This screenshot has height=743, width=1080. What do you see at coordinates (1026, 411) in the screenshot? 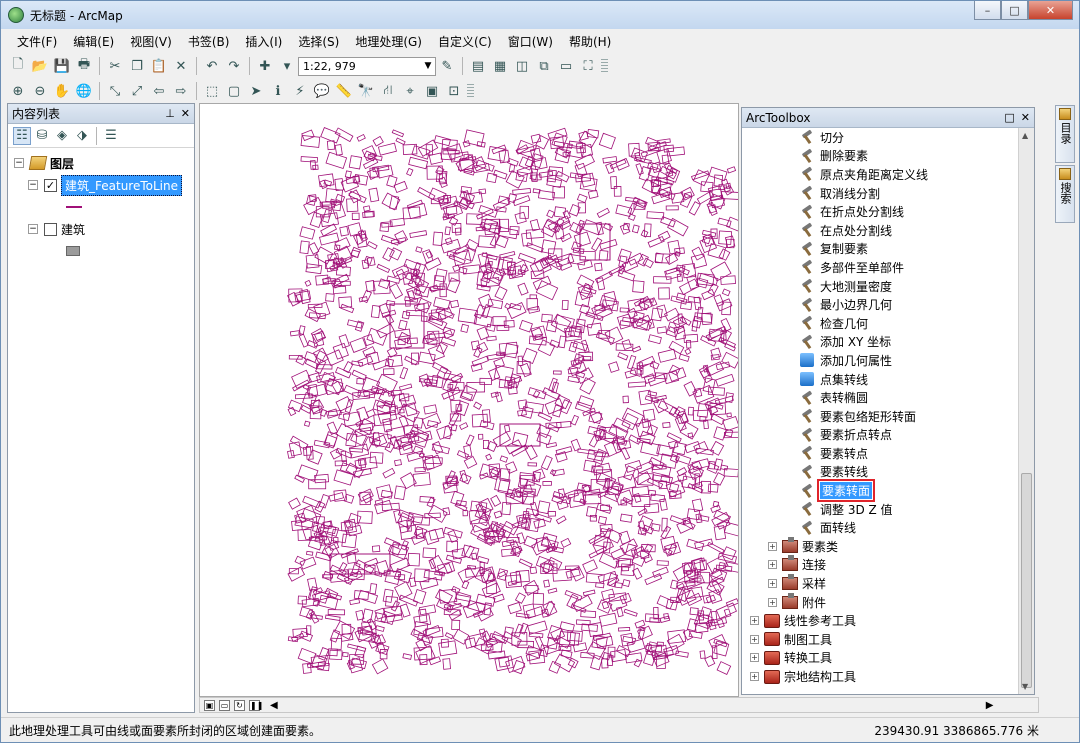
I see `vertical-scrollbar: ▲ ▼` at bounding box center [1026, 411].